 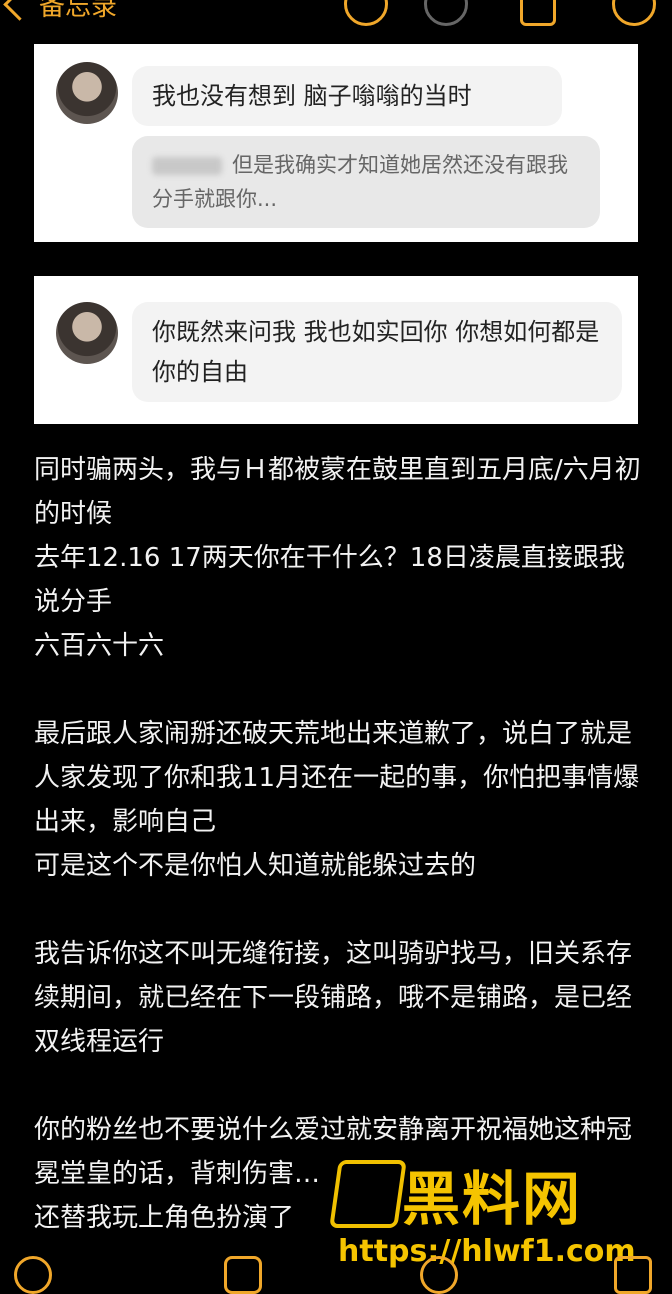 I want to click on watermark-title: 黑料网, so click(x=492, y=1199).